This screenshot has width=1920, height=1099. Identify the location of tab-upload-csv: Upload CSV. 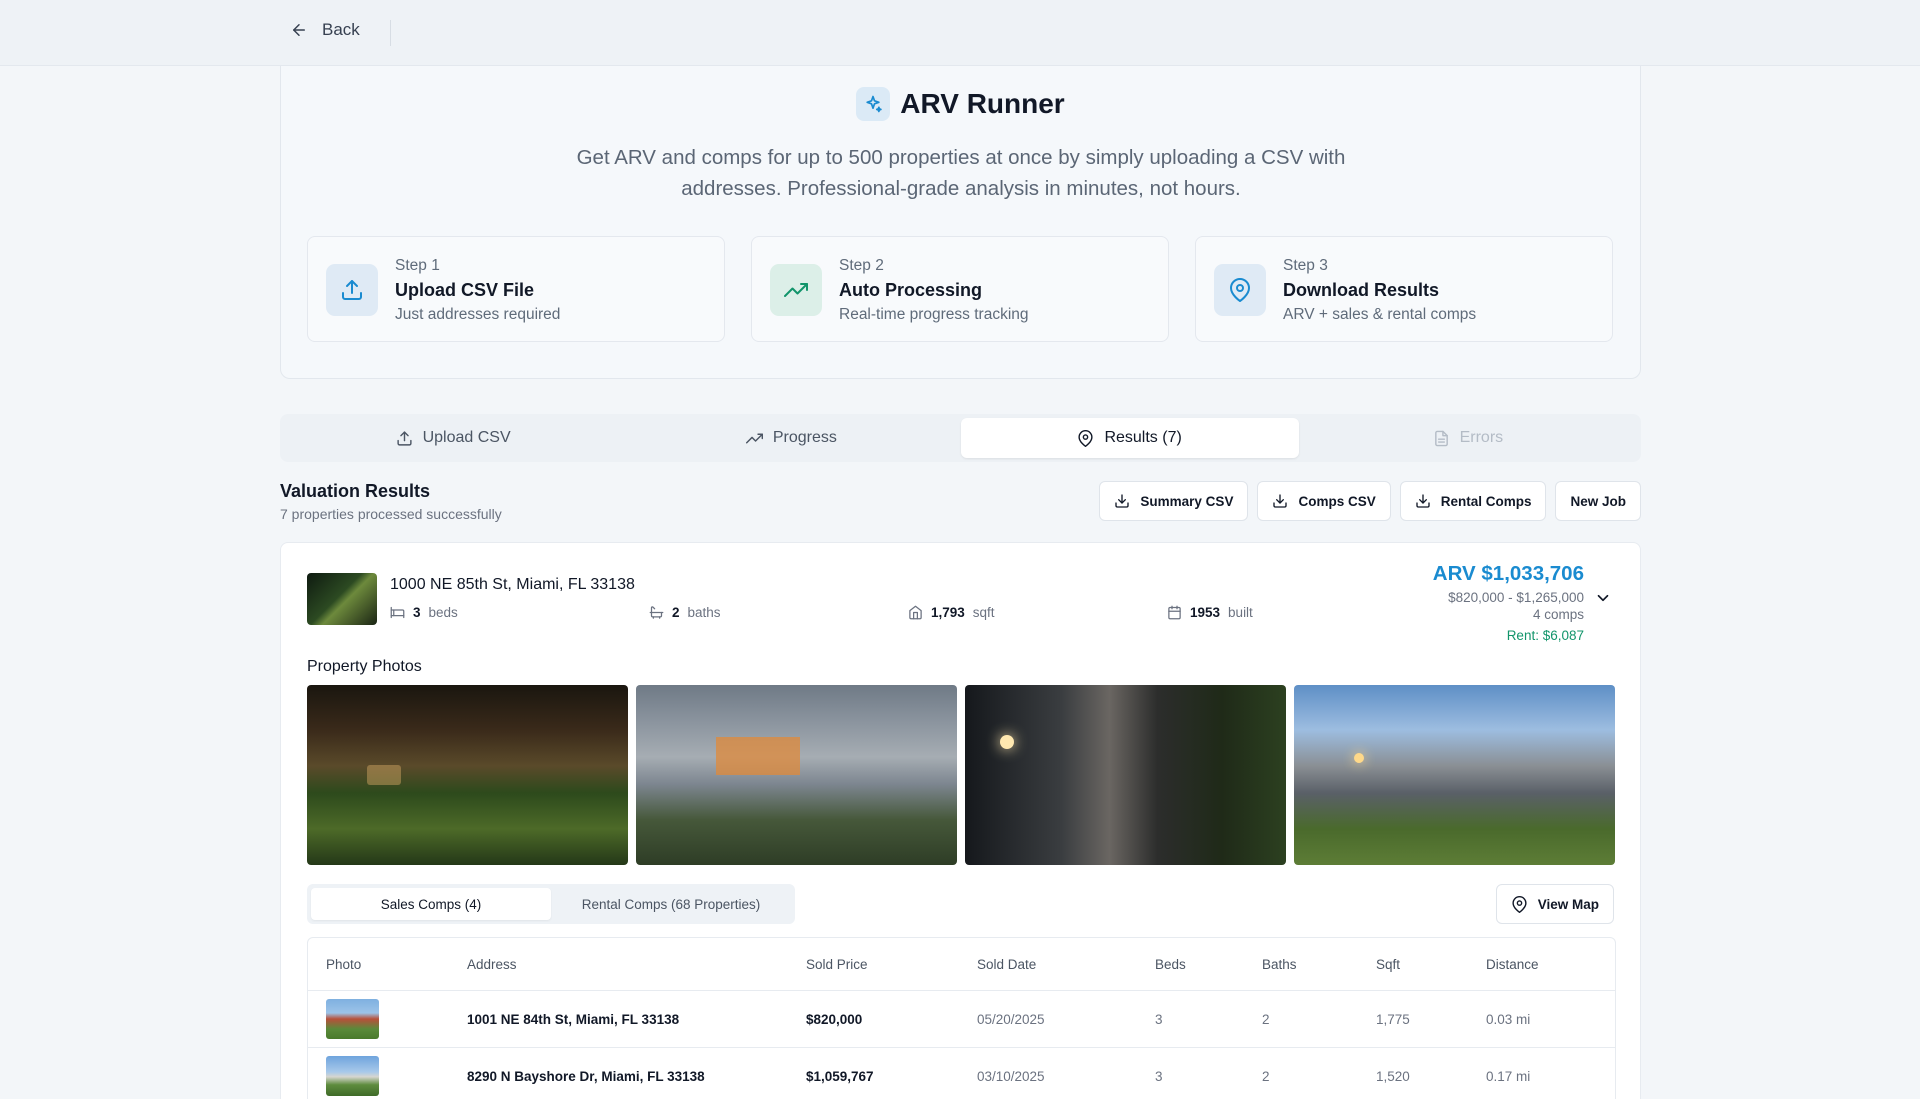
(453, 438).